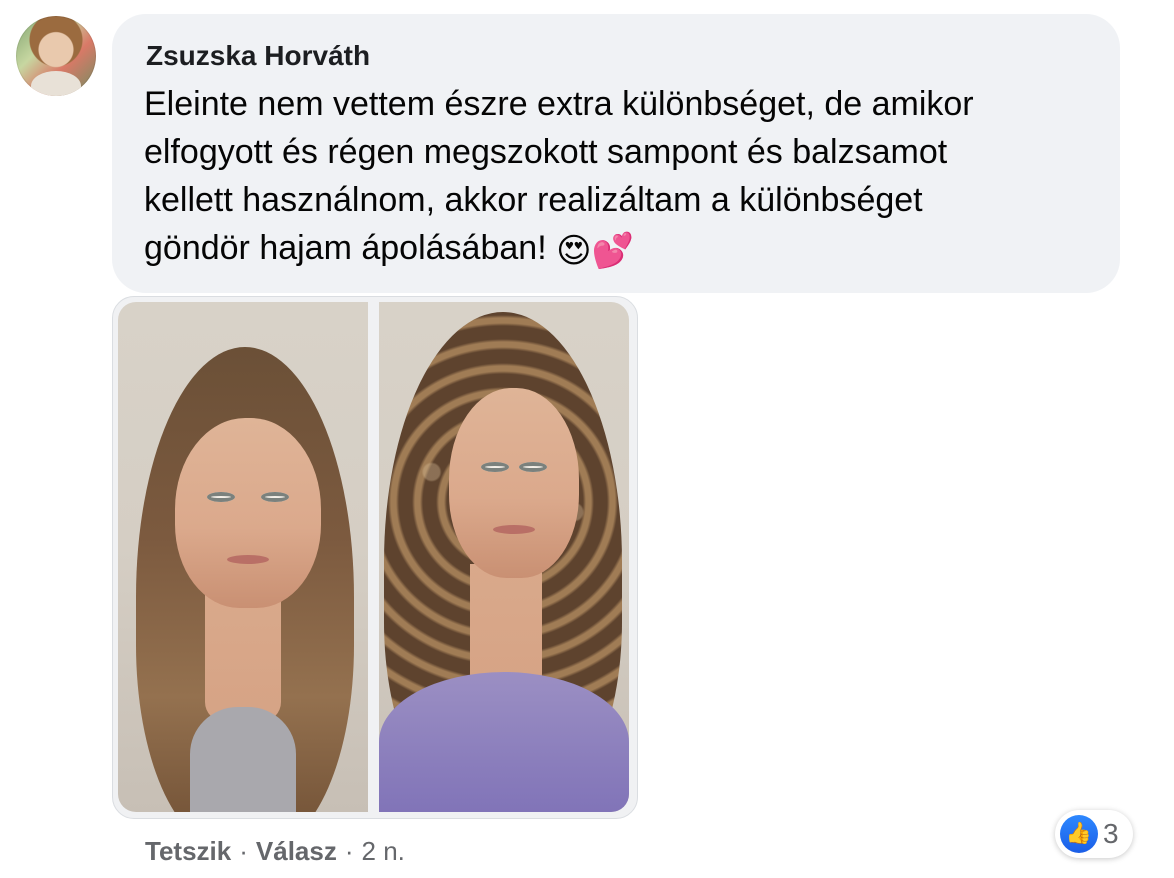  I want to click on comment-actions: Tetszik · Válasz · 2 n., so click(275, 851).